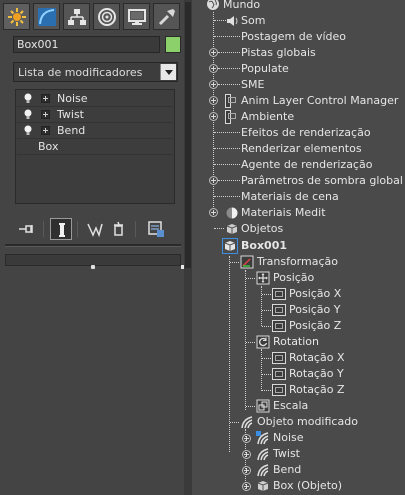  I want to click on remove-modifier-button, so click(119, 229).